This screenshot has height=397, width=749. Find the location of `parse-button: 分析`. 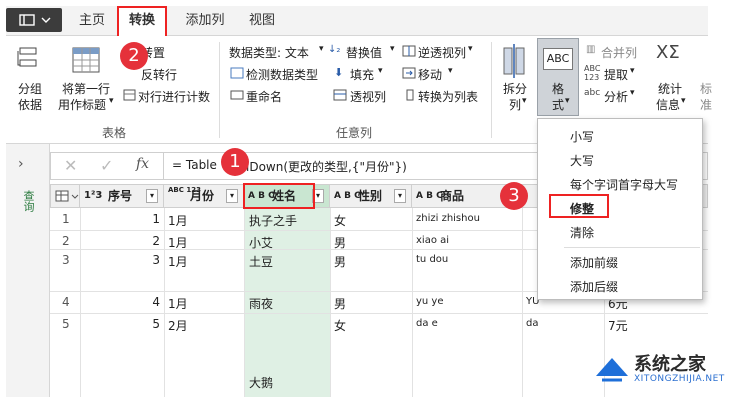

parse-button: 分析 is located at coordinates (616, 96).